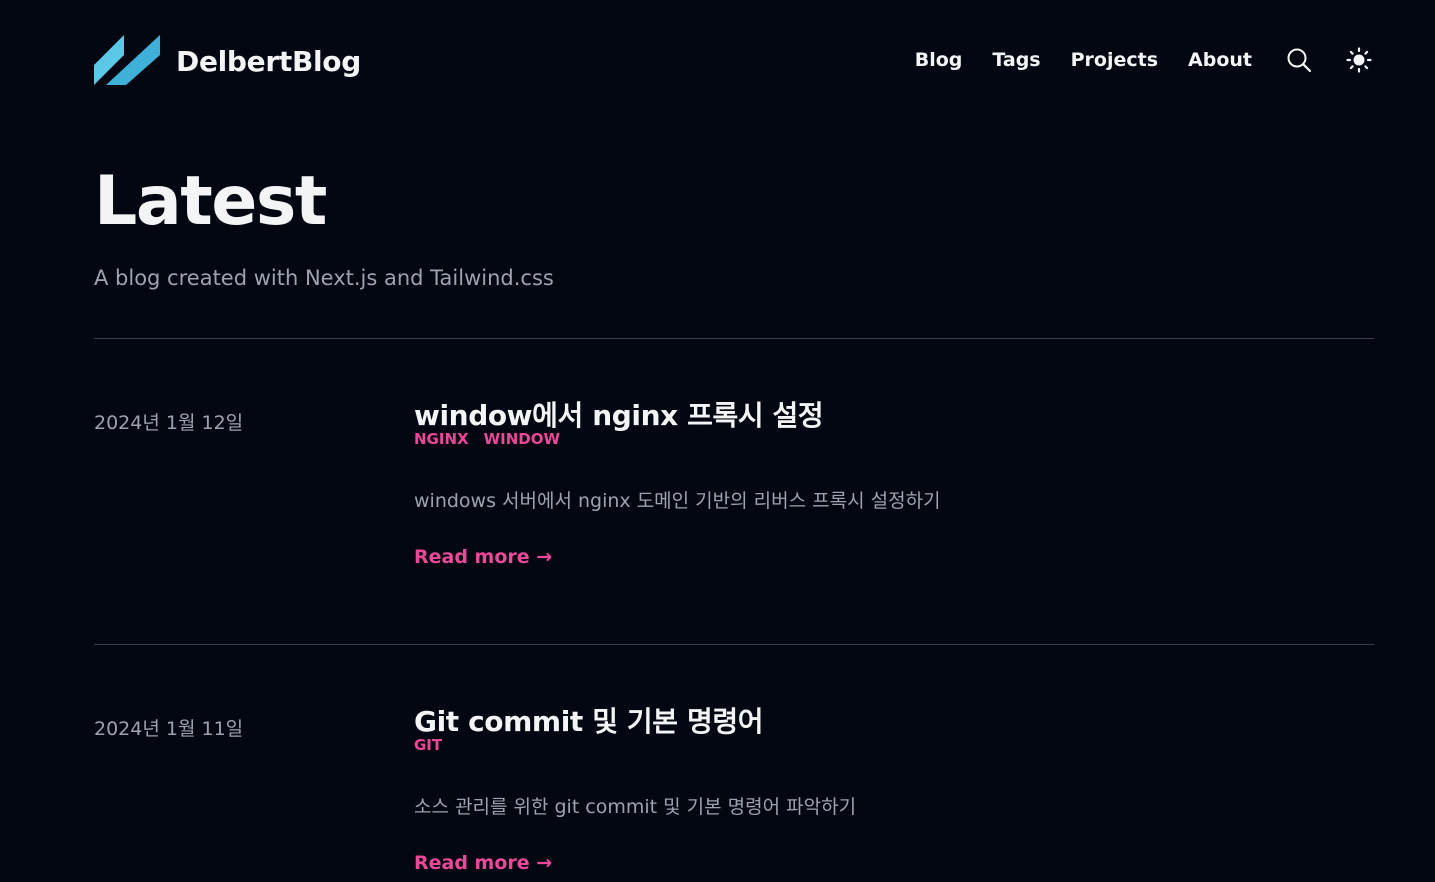  I want to click on logo-icon, so click(127, 60).